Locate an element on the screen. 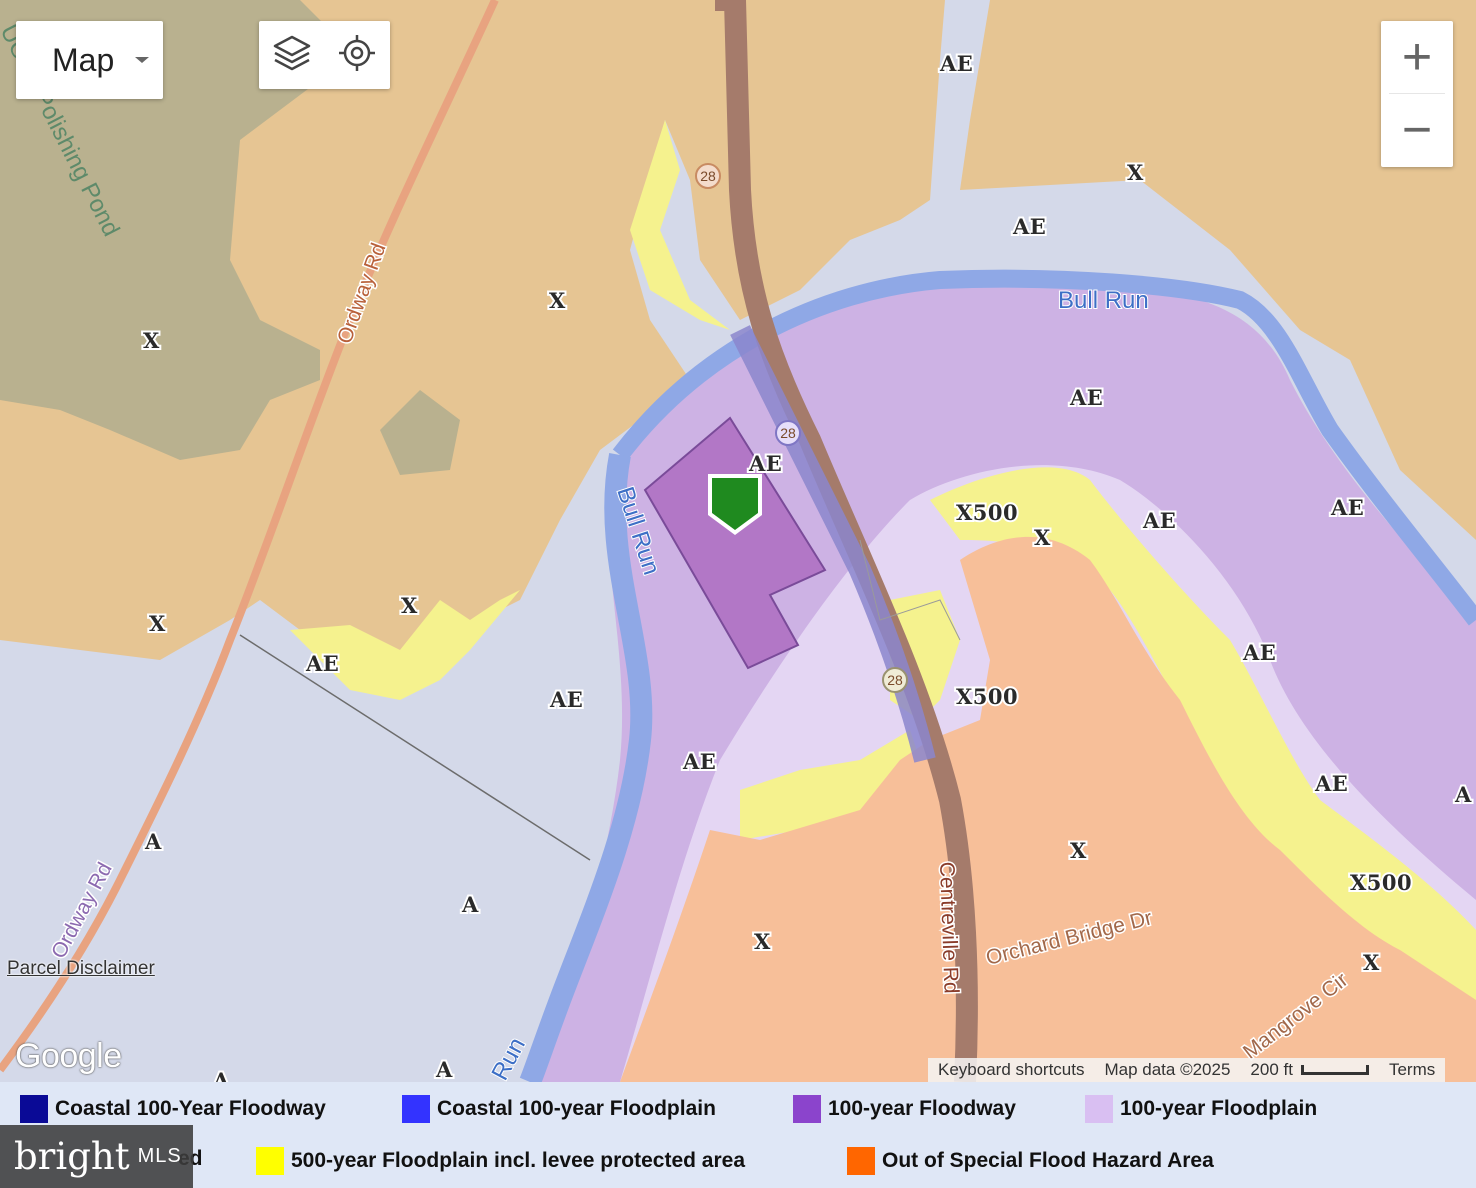 Image resolution: width=1476 pixels, height=1188 pixels. keyboard-shortcuts-link: Keyboard shortcuts is located at coordinates (1011, 1070).